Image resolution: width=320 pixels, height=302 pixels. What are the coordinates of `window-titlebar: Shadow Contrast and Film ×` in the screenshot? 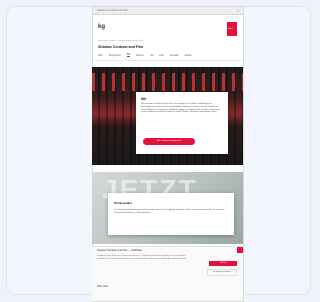 It's located at (168, 11).